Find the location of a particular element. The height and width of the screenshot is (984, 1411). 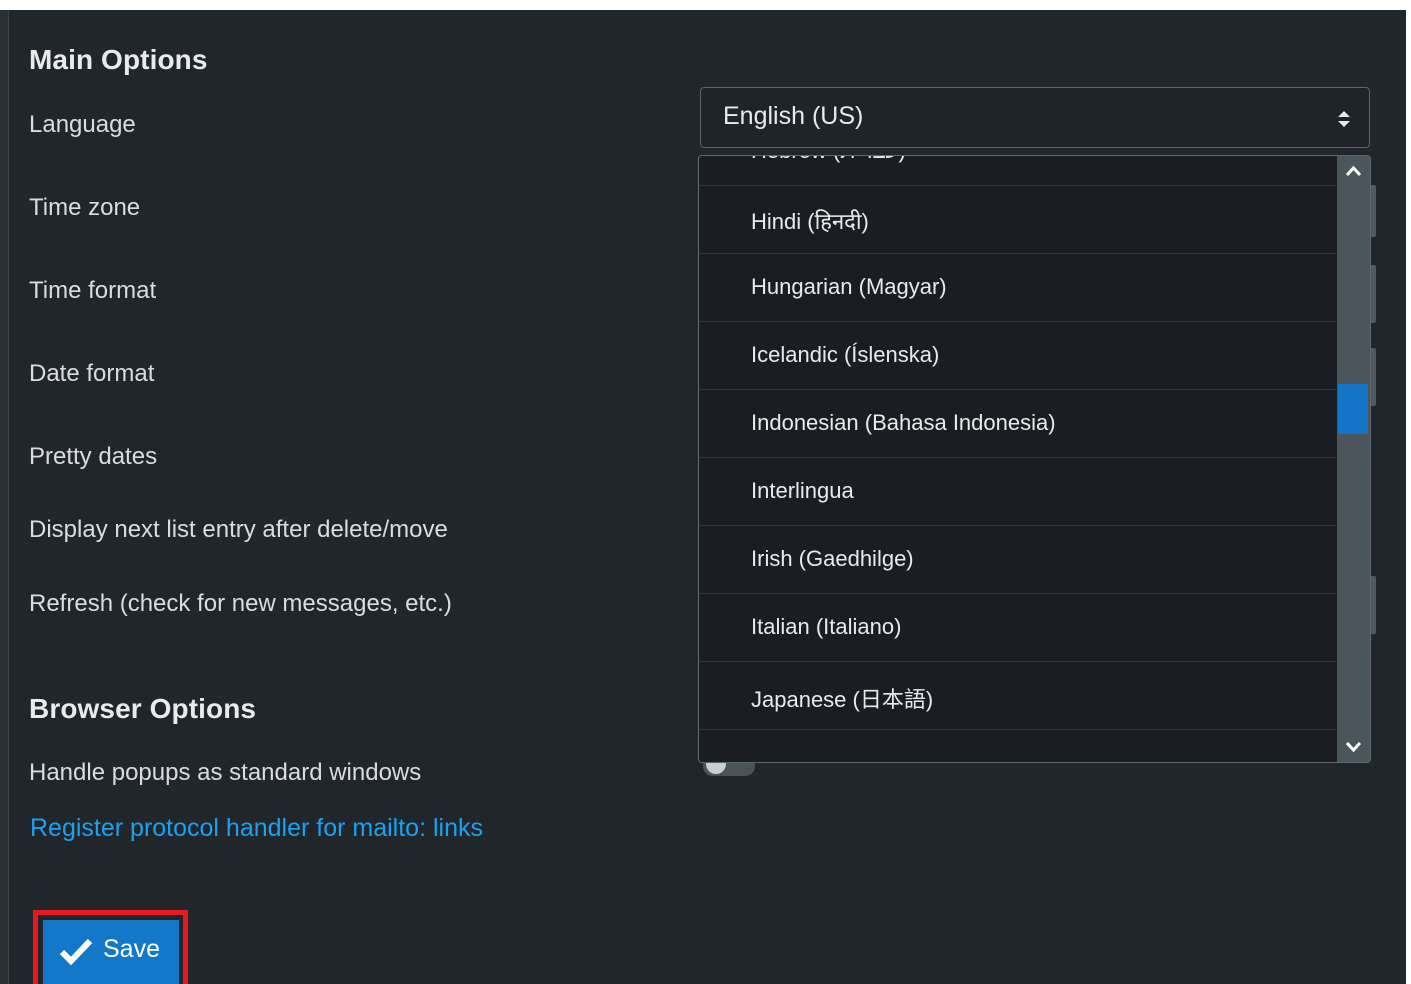

scroll-down-icon is located at coordinates (1353, 747).